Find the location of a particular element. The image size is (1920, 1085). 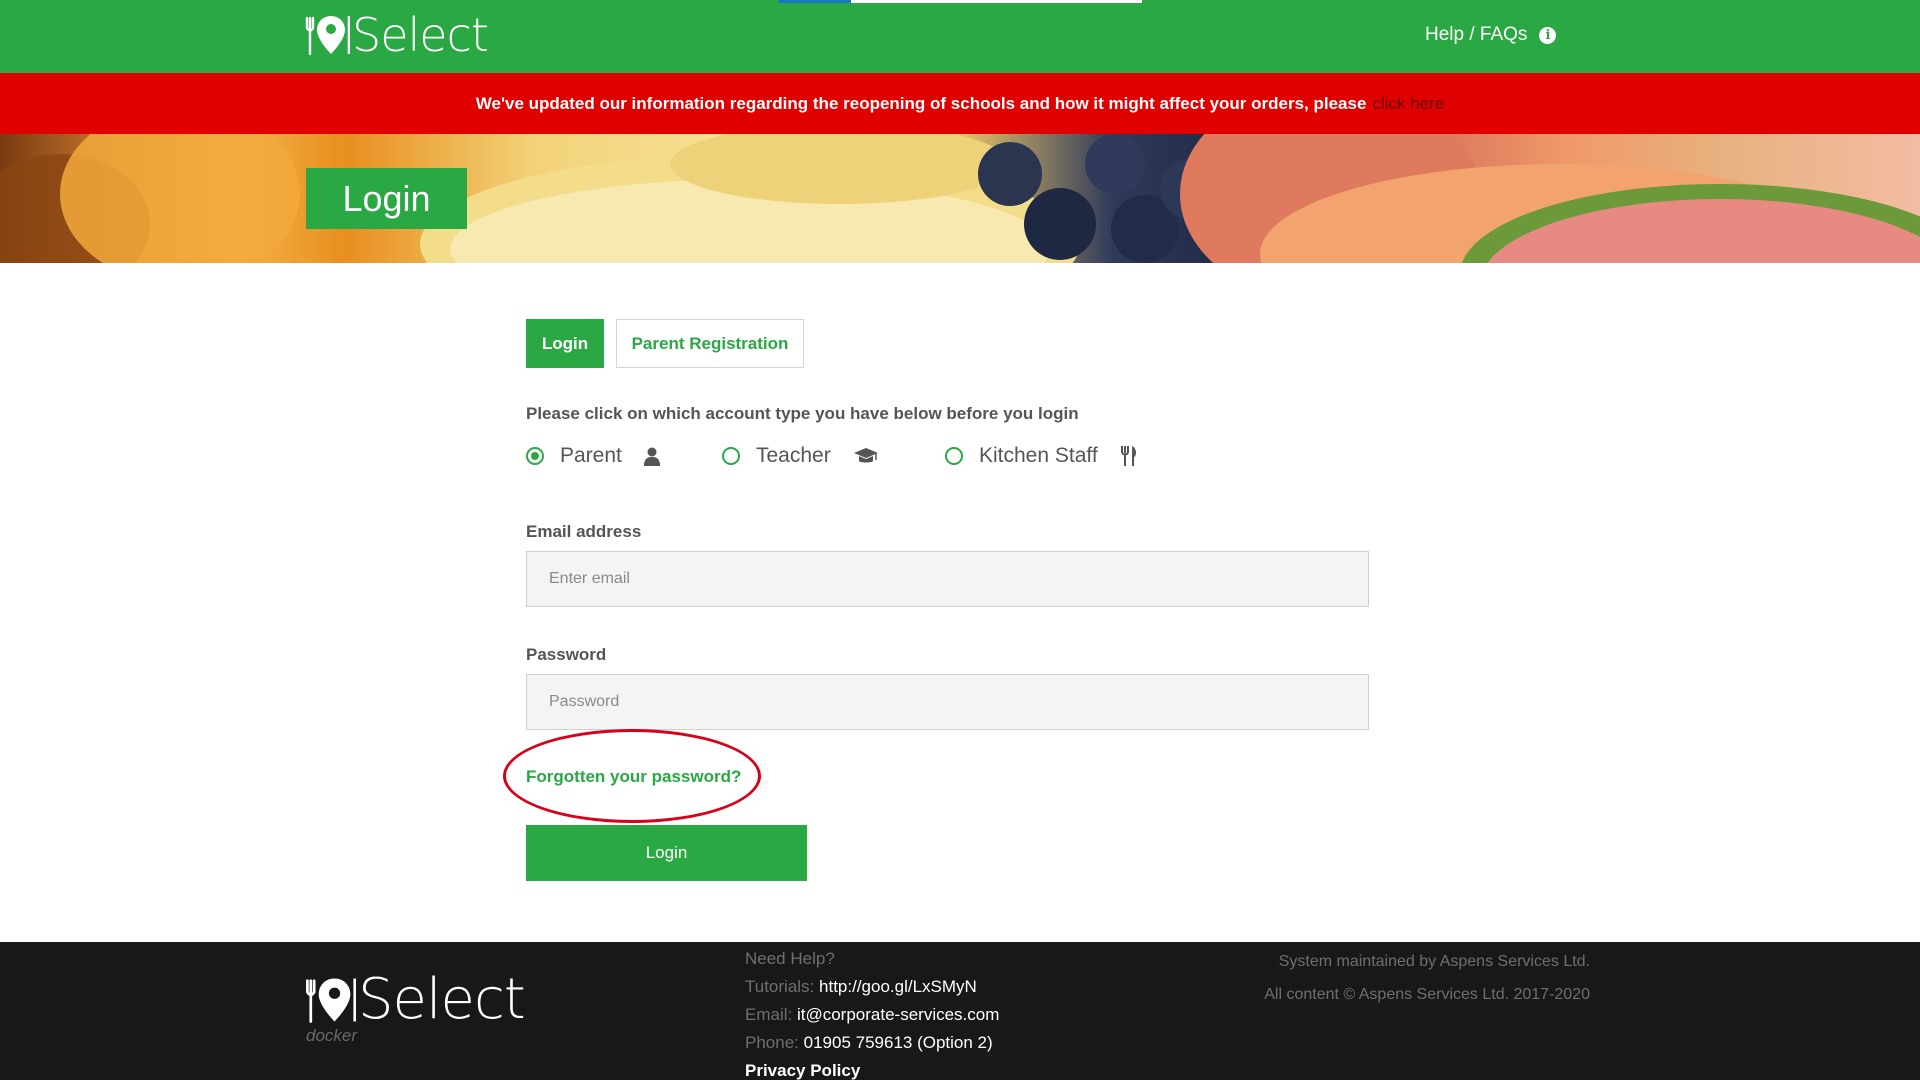

email-line: Email: it@corporate-services.com is located at coordinates (872, 1015).